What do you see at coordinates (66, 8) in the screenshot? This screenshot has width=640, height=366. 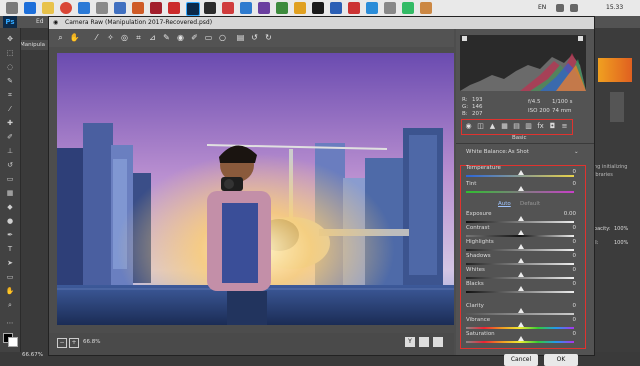 I see `chrome-icon` at bounding box center [66, 8].